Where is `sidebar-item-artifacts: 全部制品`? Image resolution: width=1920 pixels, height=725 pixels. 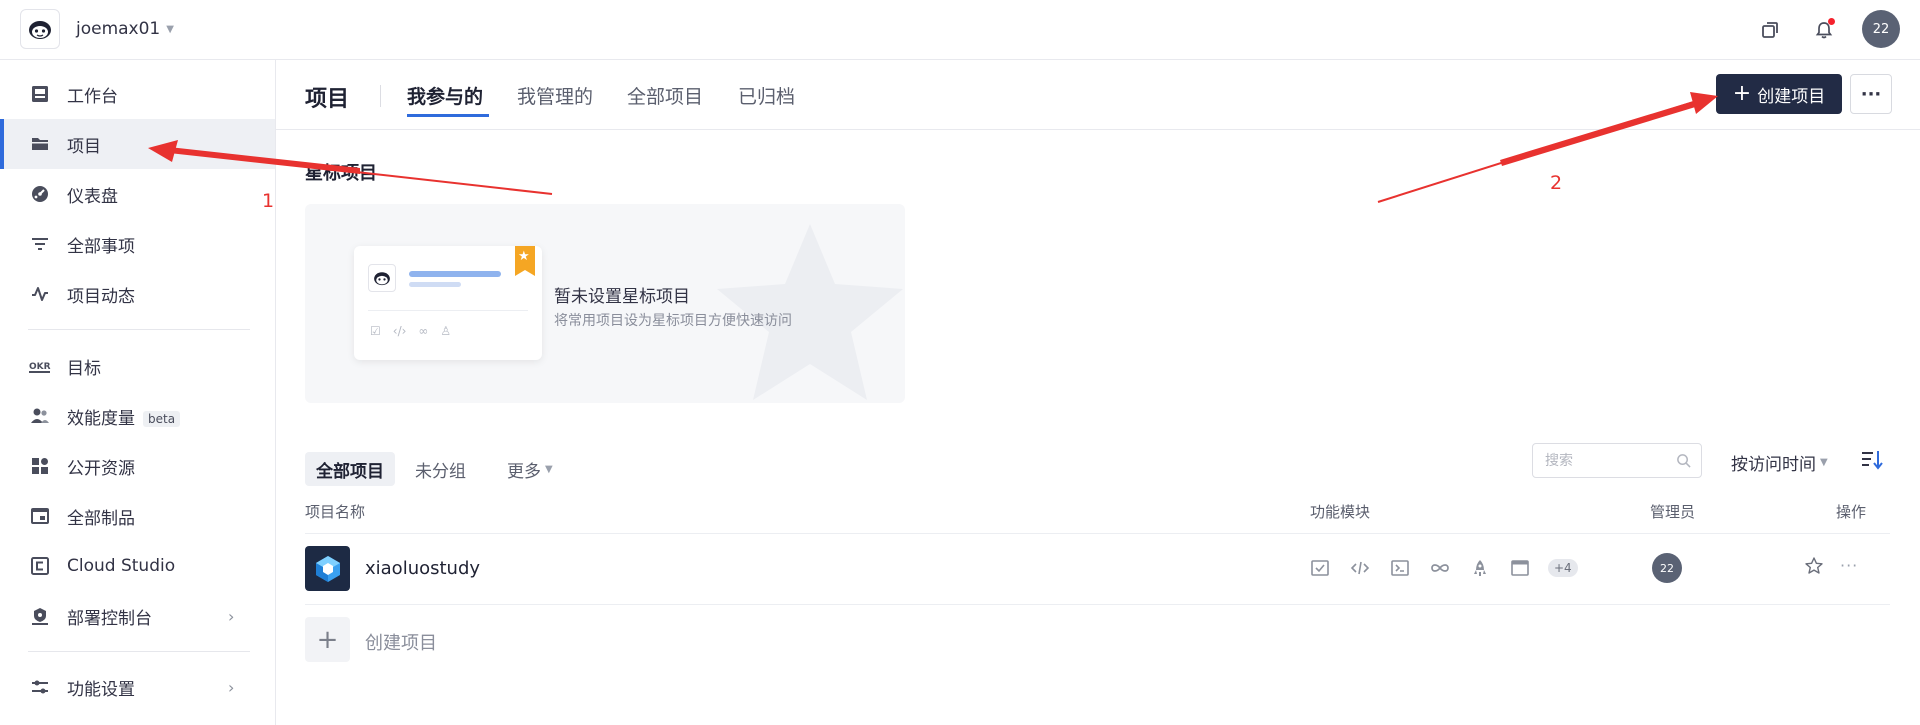
sidebar-item-artifacts: 全部制品 is located at coordinates (137, 516).